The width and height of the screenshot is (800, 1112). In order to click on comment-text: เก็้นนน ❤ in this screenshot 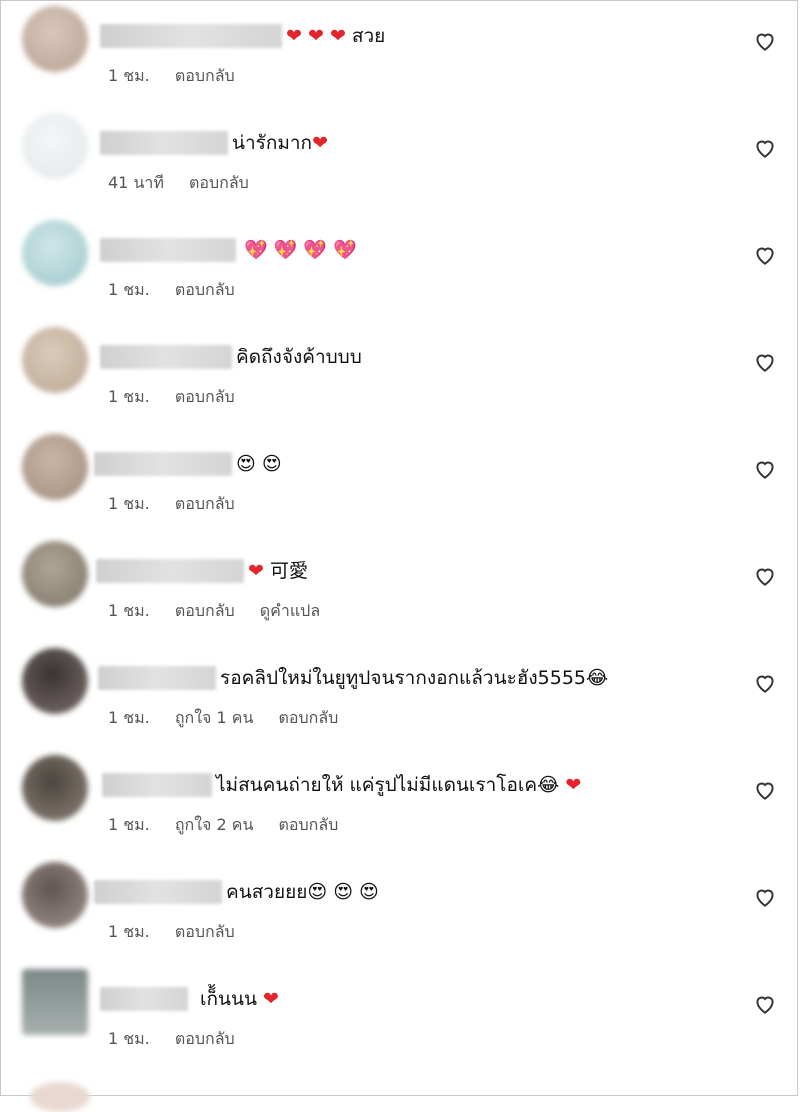, I will do `click(239, 999)`.